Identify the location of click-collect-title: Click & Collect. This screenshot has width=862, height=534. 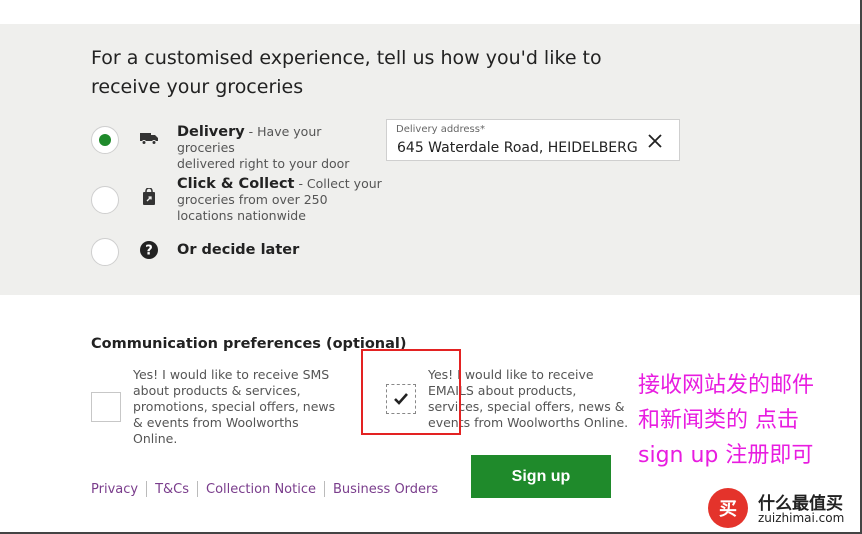
(236, 184).